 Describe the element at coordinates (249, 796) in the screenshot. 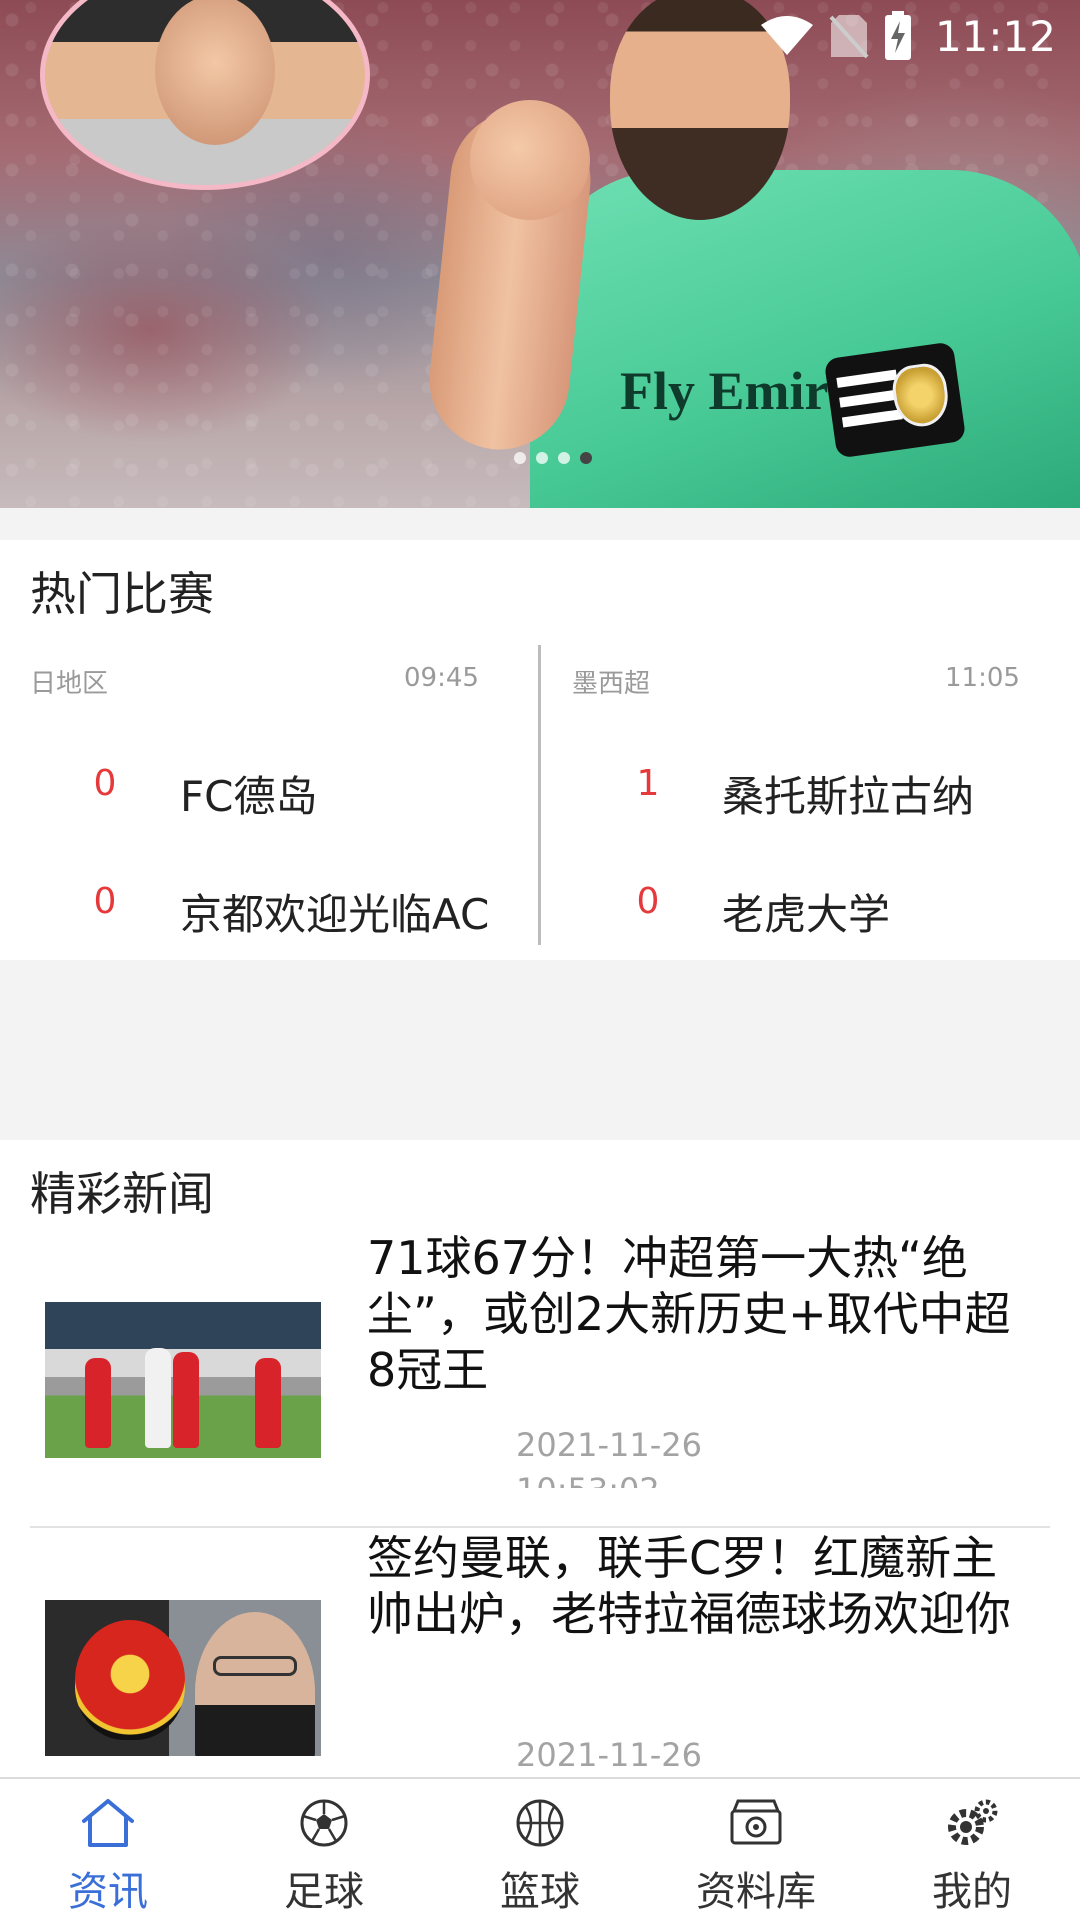

I see `home-team: FC德岛` at that location.